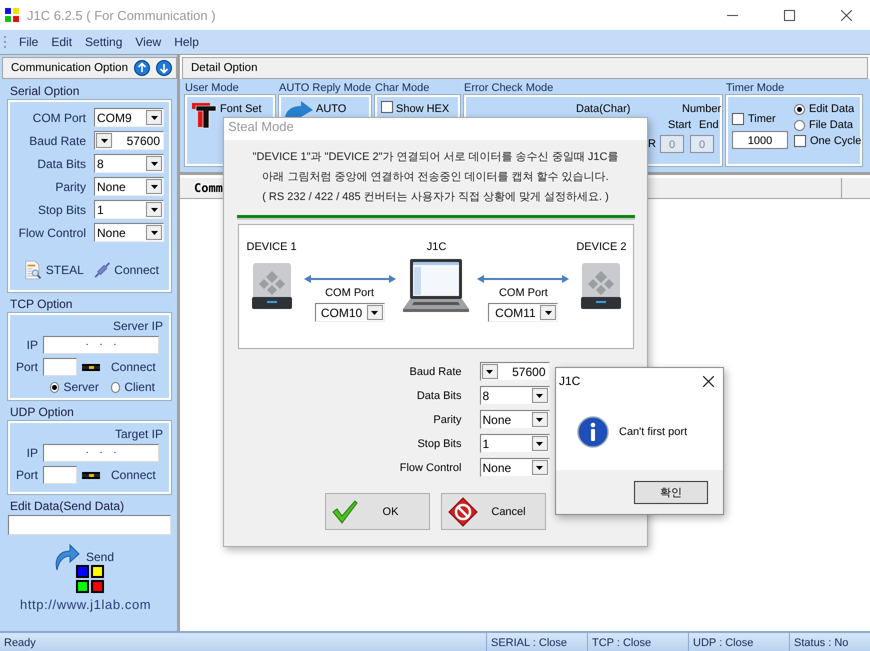  What do you see at coordinates (61, 42) in the screenshot?
I see `menu-item: Edit` at bounding box center [61, 42].